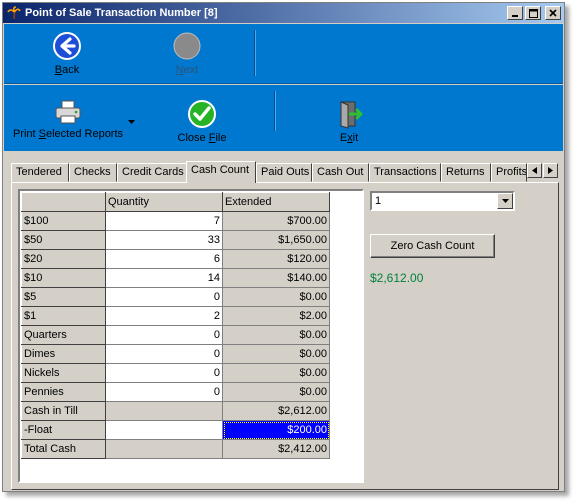 This screenshot has height=502, width=575. Describe the element at coordinates (276, 278) in the screenshot. I see `extended-cell: $140.00` at that location.